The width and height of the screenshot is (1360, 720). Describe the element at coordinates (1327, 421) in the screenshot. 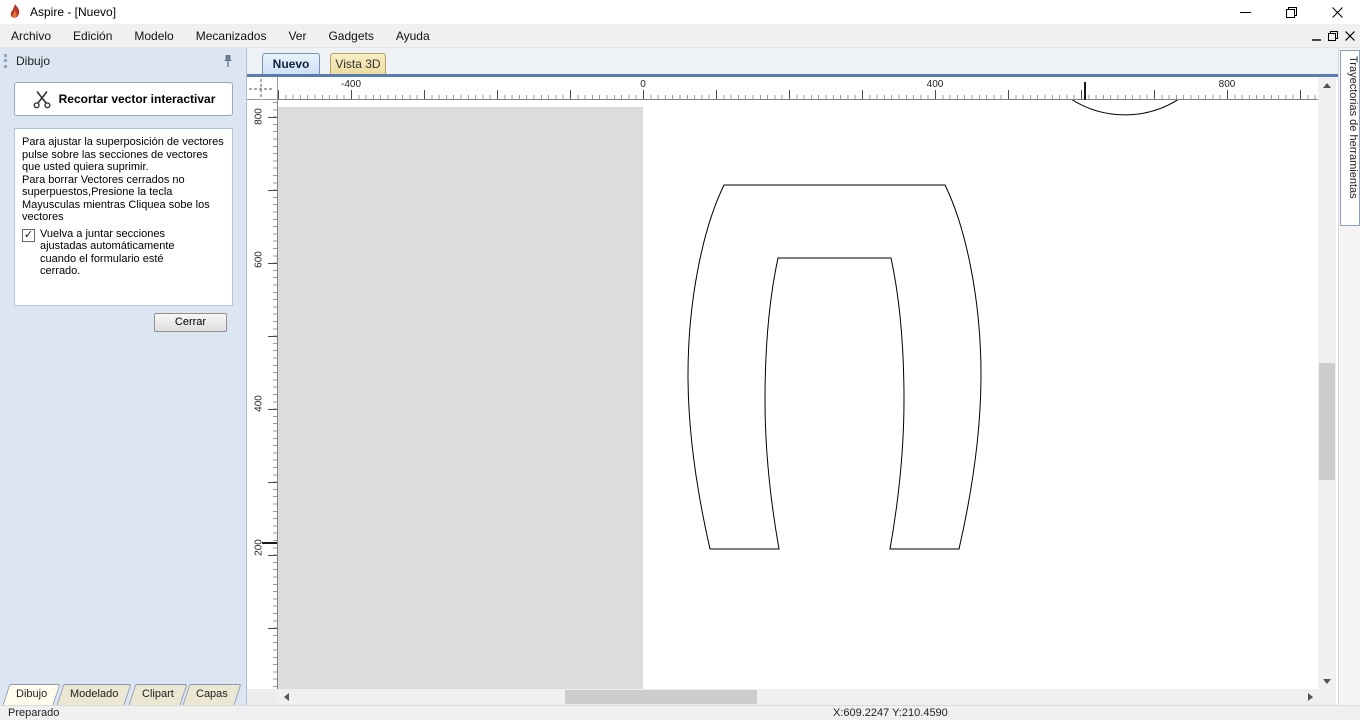

I see `vertical-scroll-thumb` at that location.